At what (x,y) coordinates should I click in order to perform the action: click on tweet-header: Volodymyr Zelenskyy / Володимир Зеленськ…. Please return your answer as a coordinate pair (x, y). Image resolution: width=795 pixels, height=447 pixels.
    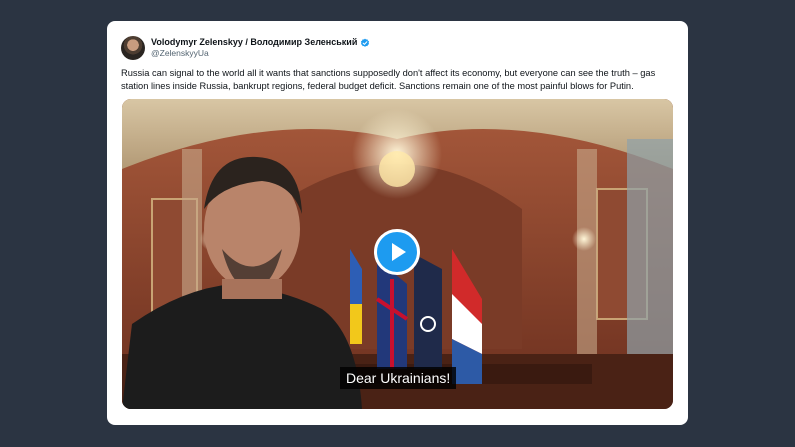
    Looking at the image, I should click on (245, 48).